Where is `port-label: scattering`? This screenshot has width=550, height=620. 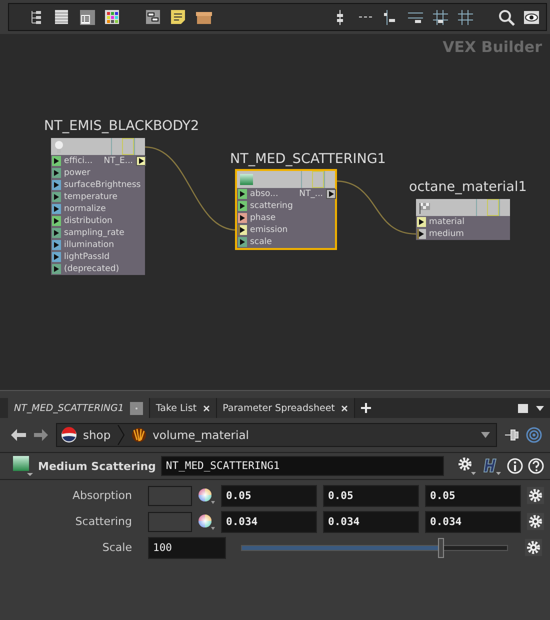 port-label: scattering is located at coordinates (271, 206).